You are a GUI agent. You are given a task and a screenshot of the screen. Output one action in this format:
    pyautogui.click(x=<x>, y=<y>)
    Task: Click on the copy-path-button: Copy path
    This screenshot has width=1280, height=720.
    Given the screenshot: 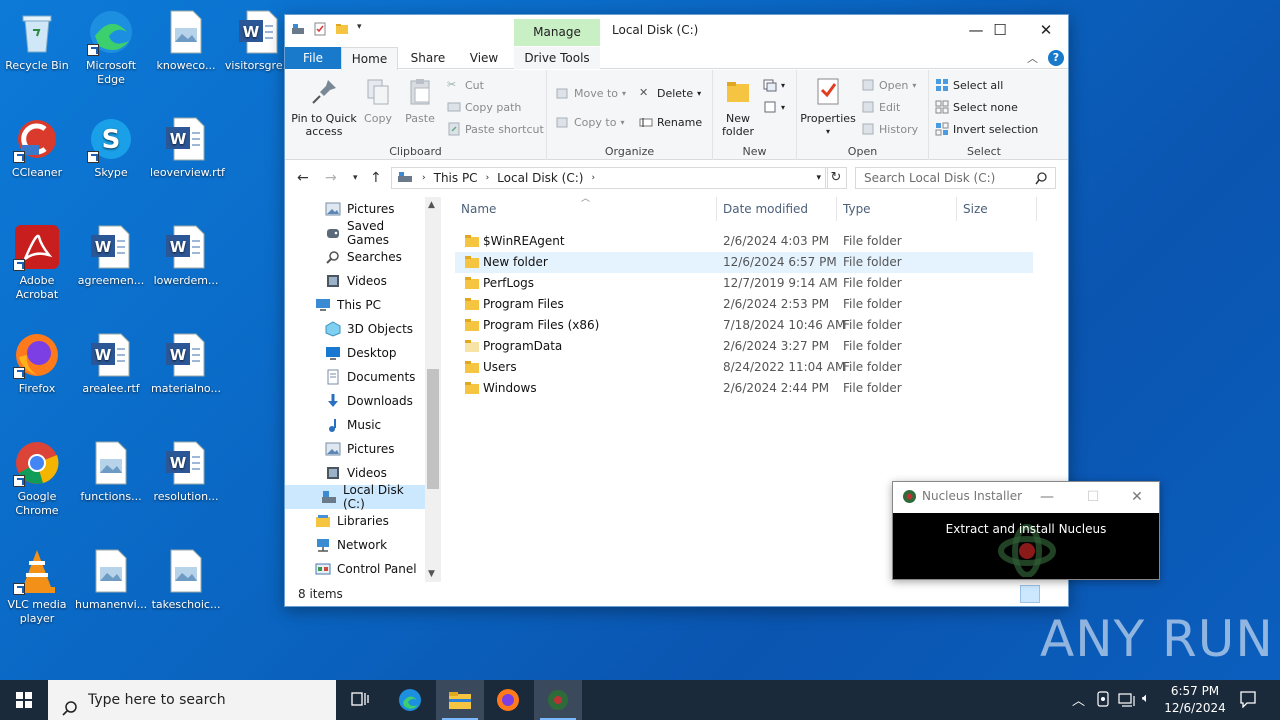 What is the action you would take?
    pyautogui.click(x=484, y=107)
    